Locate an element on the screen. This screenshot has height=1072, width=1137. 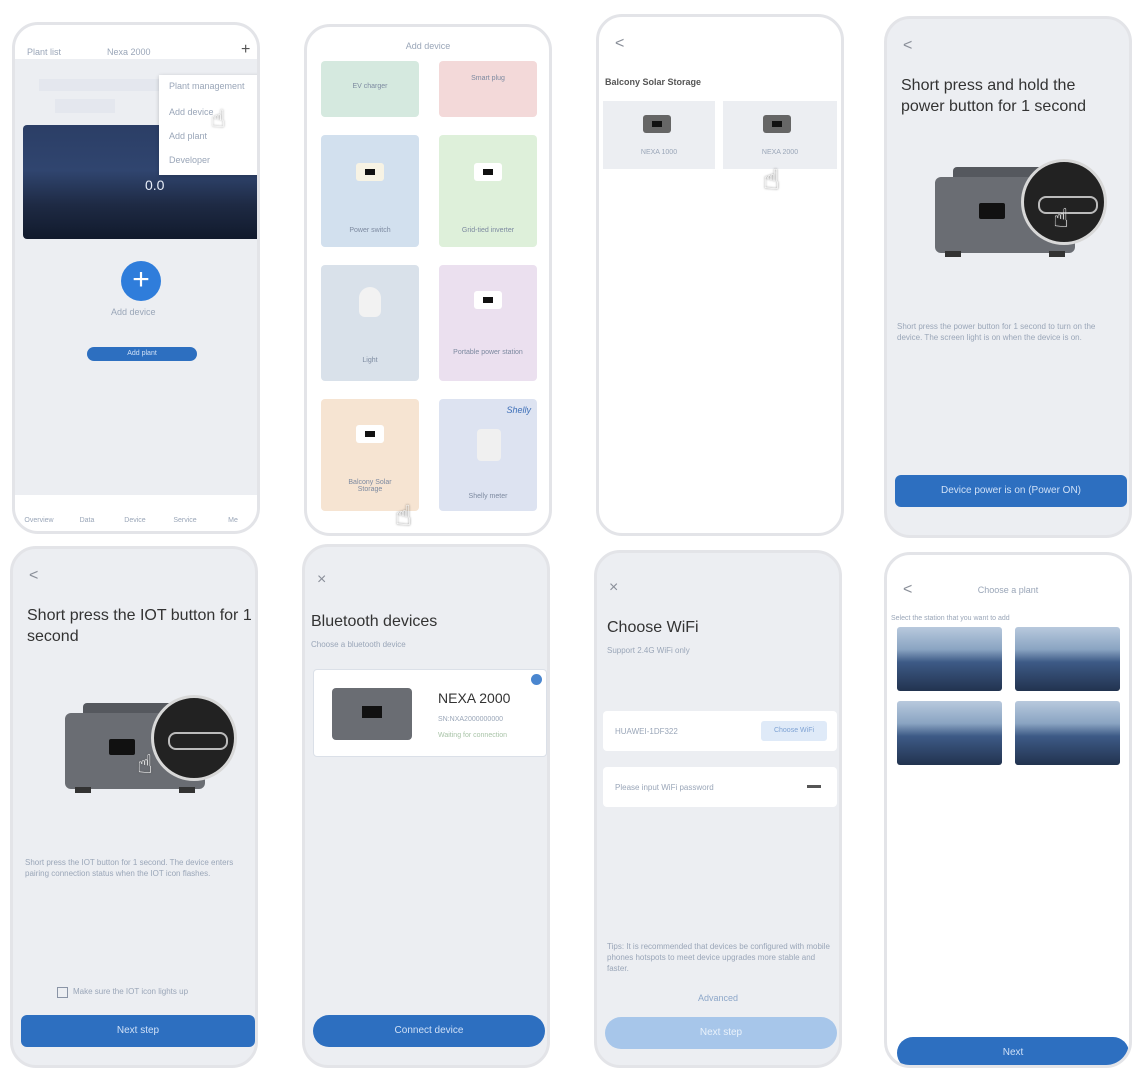
tile-balcony-solar-storage: Balcony Solar Storage is located at coordinates (370, 455).